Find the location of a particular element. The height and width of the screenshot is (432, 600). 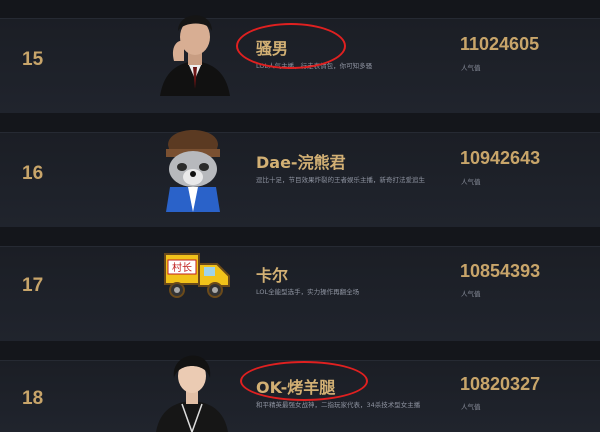

raccoon-avatar-icon is located at coordinates (193, 171).